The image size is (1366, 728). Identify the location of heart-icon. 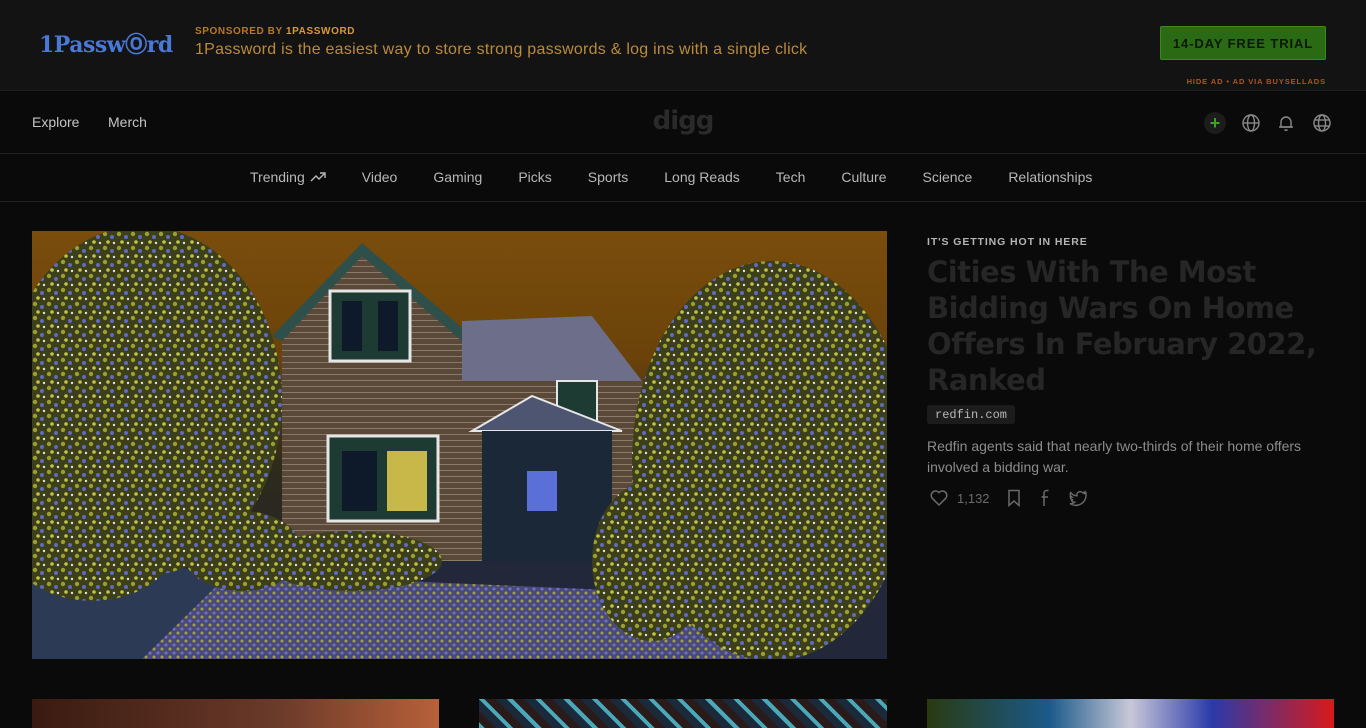
(939, 498).